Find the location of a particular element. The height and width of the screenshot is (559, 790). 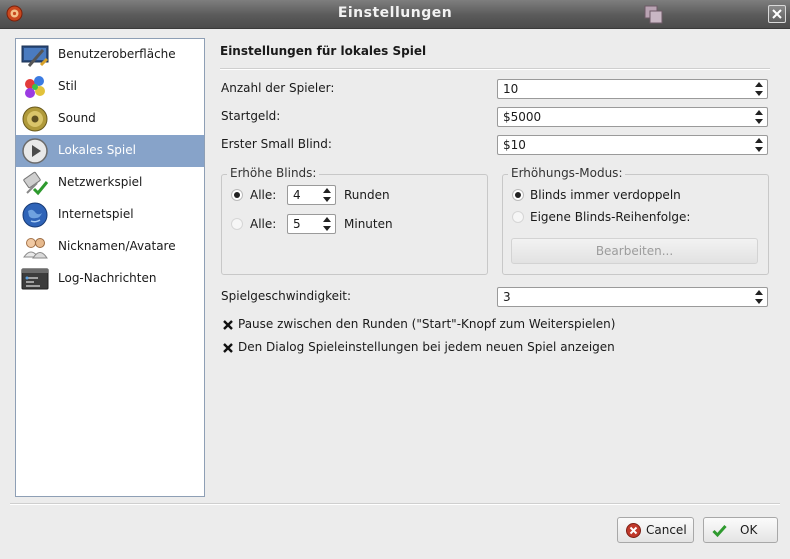

custom-blinds-radio is located at coordinates (518, 217).